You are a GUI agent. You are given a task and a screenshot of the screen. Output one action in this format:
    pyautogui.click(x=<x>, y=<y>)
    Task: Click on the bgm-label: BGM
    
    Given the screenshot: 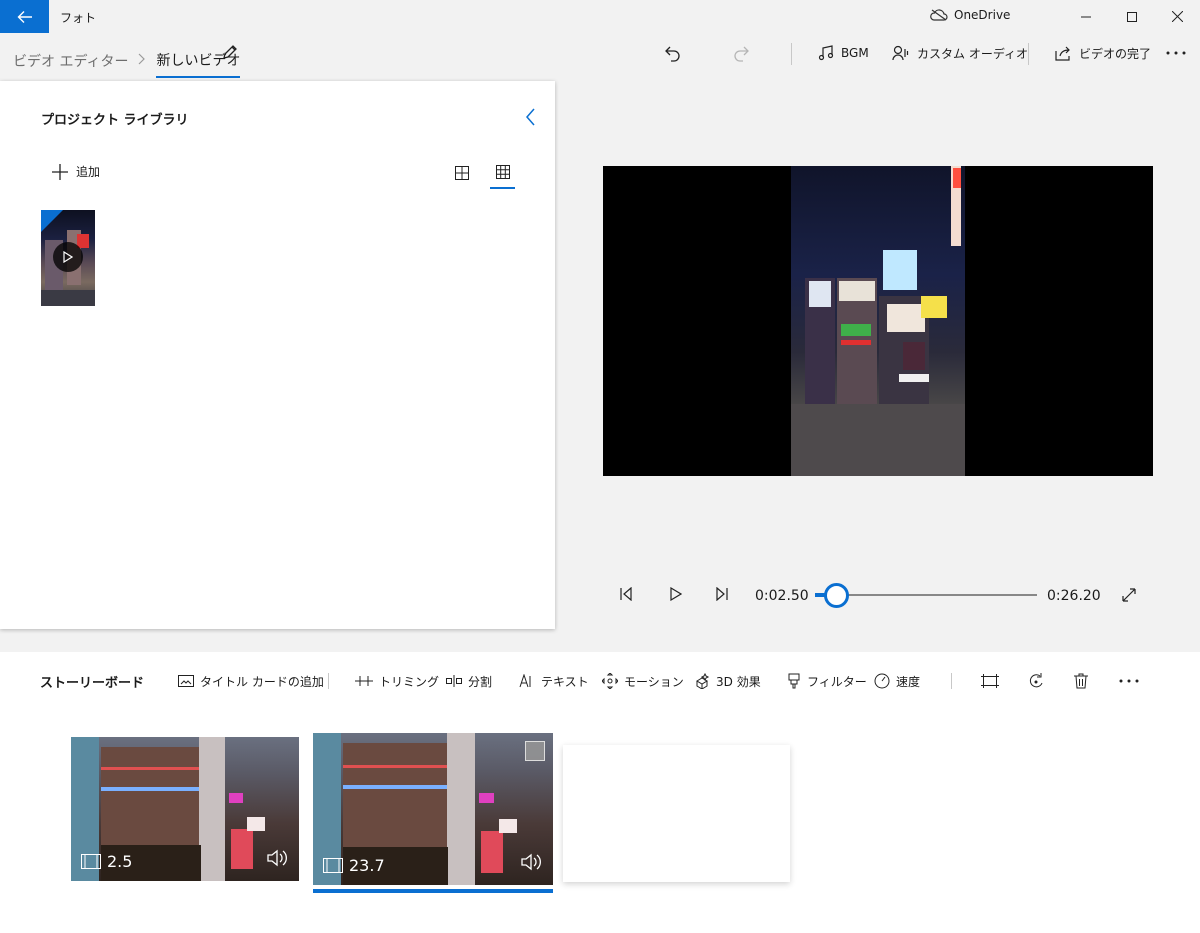 What is the action you would take?
    pyautogui.click(x=855, y=53)
    